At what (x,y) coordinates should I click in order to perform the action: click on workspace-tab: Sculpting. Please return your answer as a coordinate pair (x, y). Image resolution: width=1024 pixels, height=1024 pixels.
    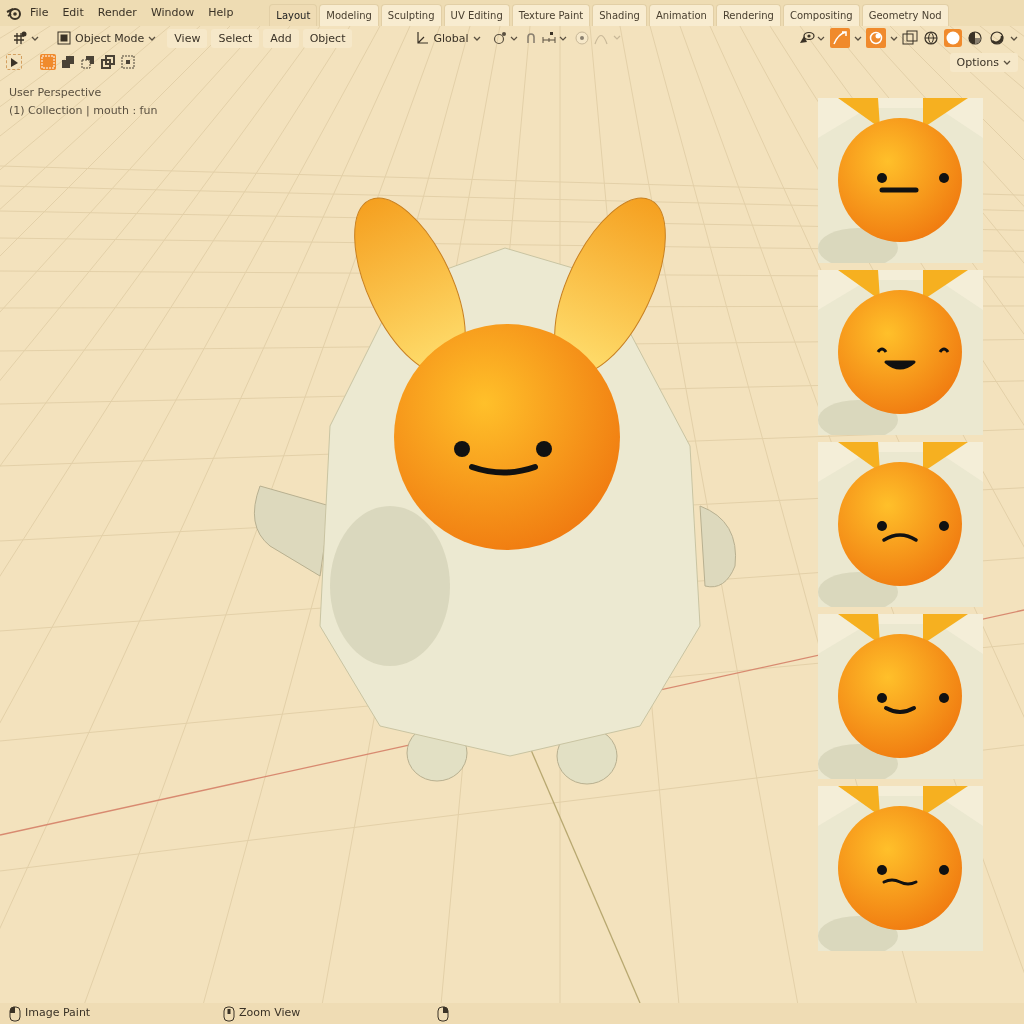
    Looking at the image, I should click on (411, 15).